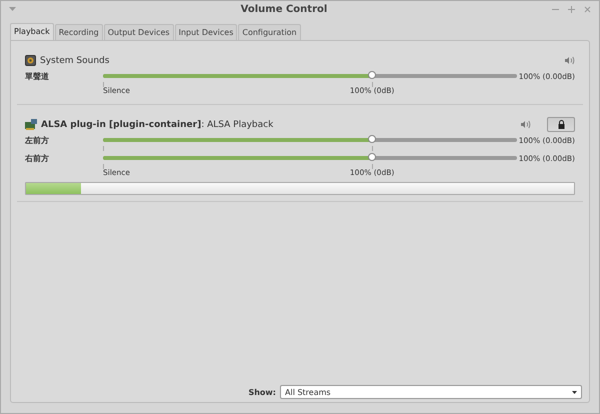  What do you see at coordinates (31, 124) in the screenshot?
I see `plugin-card-icon` at bounding box center [31, 124].